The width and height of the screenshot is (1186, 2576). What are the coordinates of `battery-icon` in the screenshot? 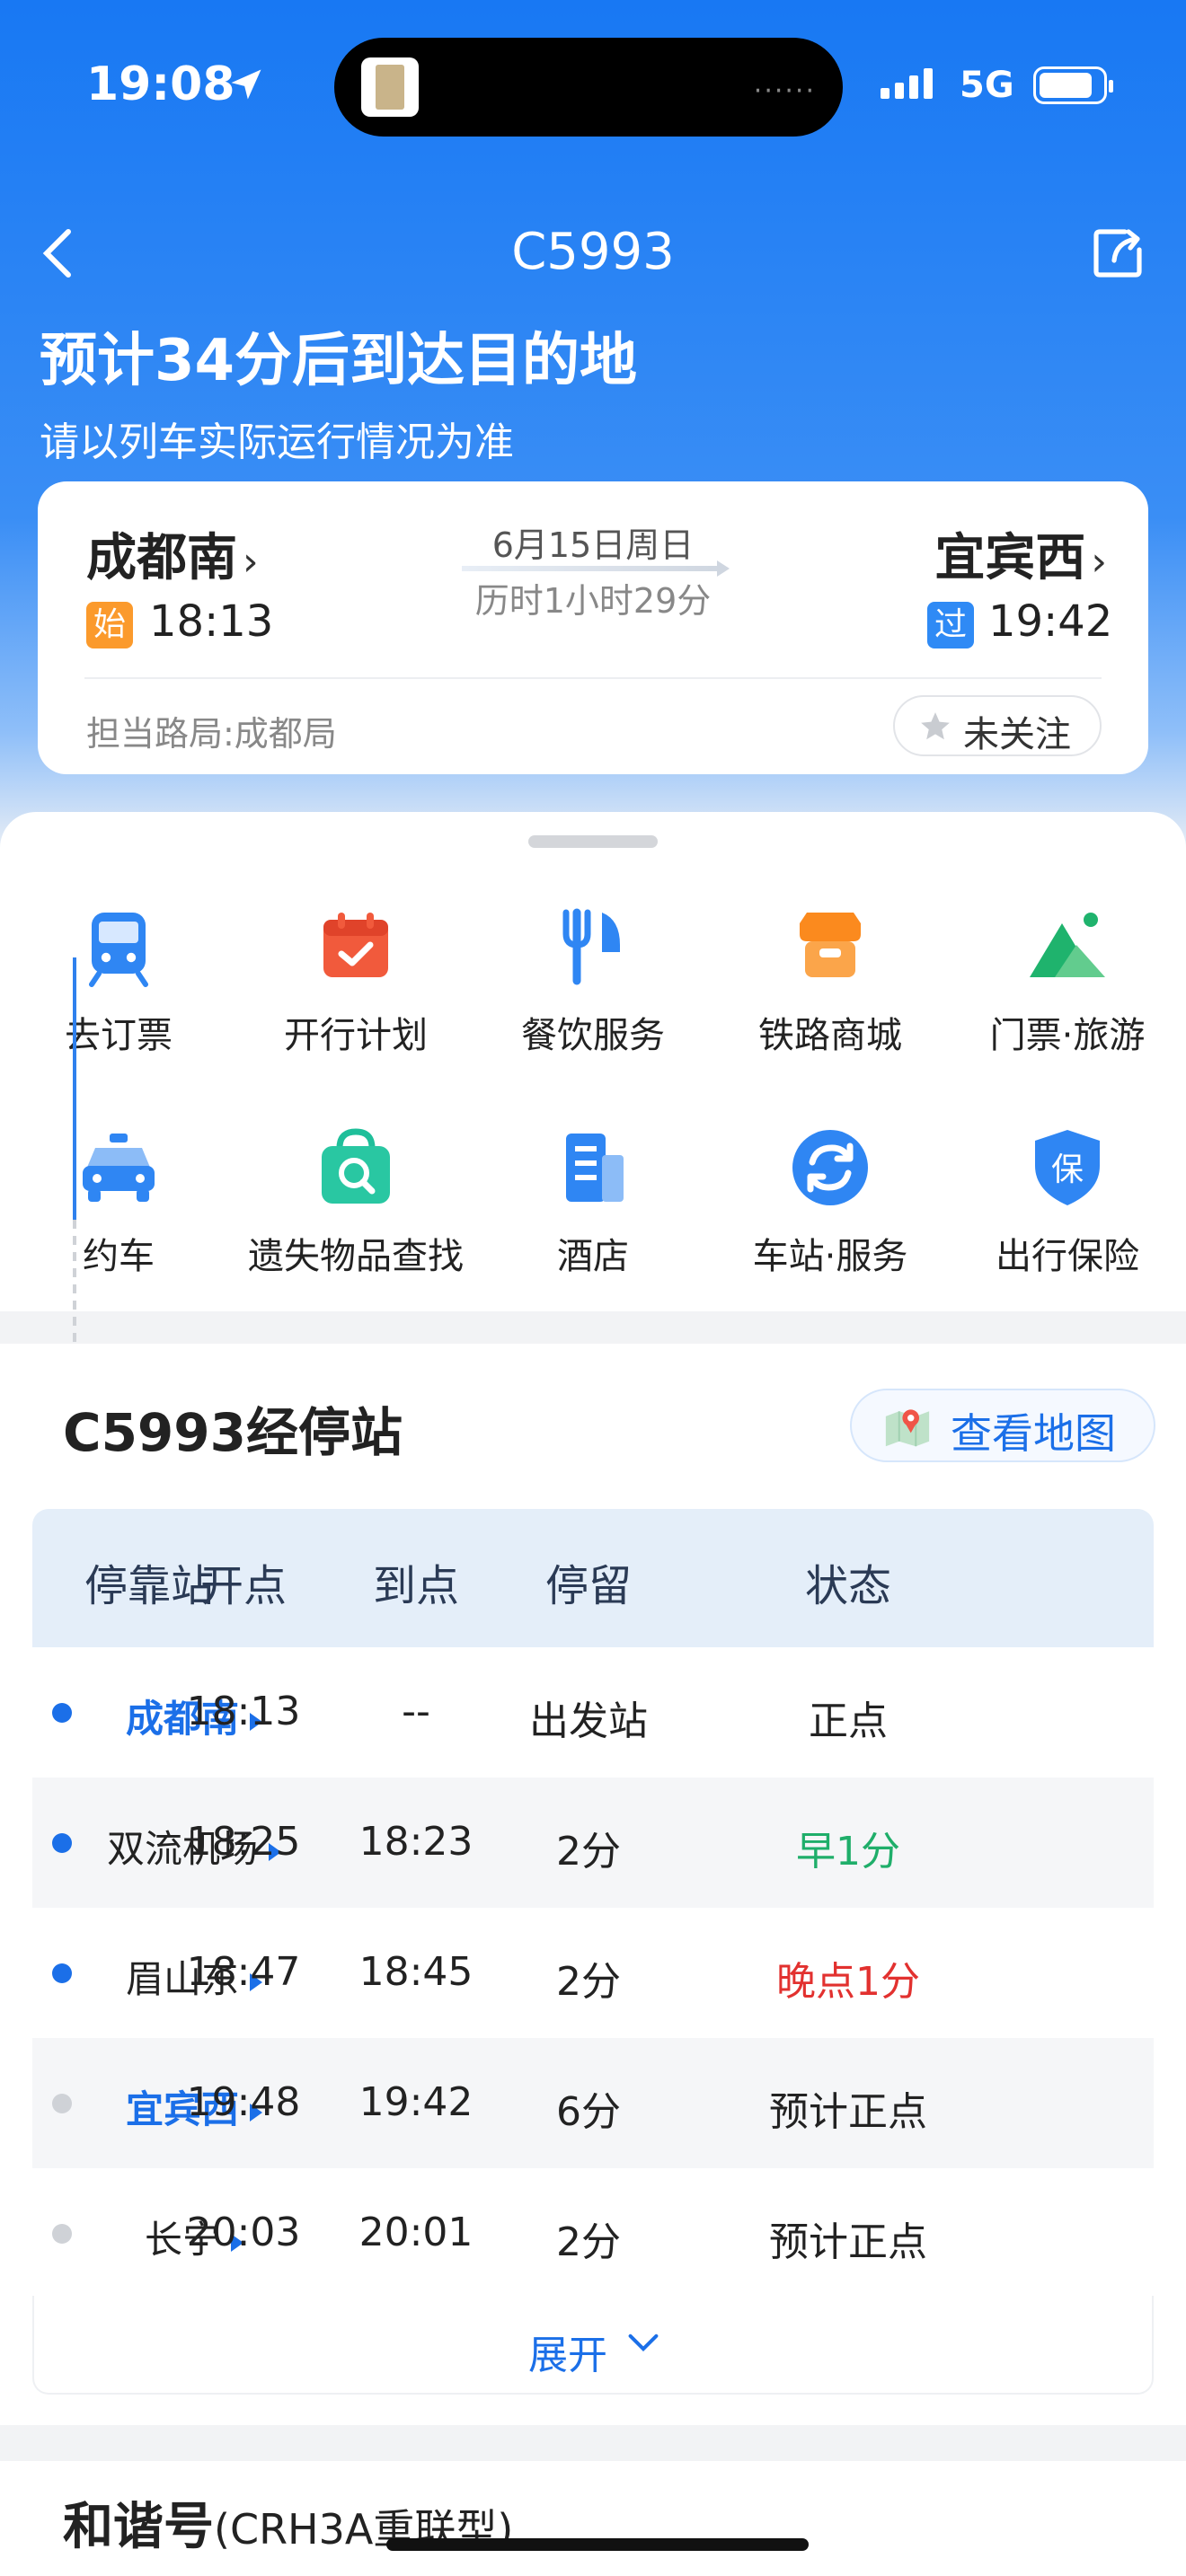 It's located at (1073, 85).